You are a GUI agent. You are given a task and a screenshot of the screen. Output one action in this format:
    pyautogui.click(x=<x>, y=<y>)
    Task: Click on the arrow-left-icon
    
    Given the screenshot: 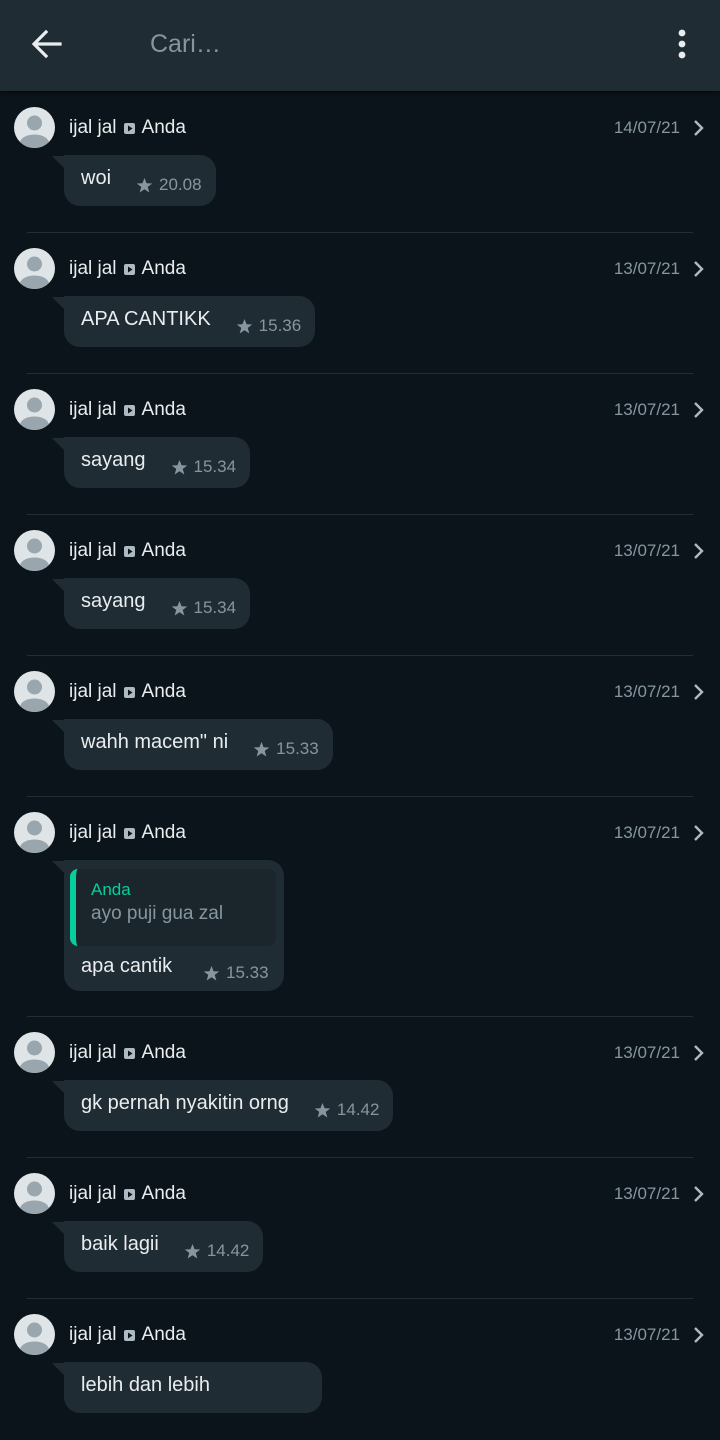 What is the action you would take?
    pyautogui.click(x=46, y=44)
    